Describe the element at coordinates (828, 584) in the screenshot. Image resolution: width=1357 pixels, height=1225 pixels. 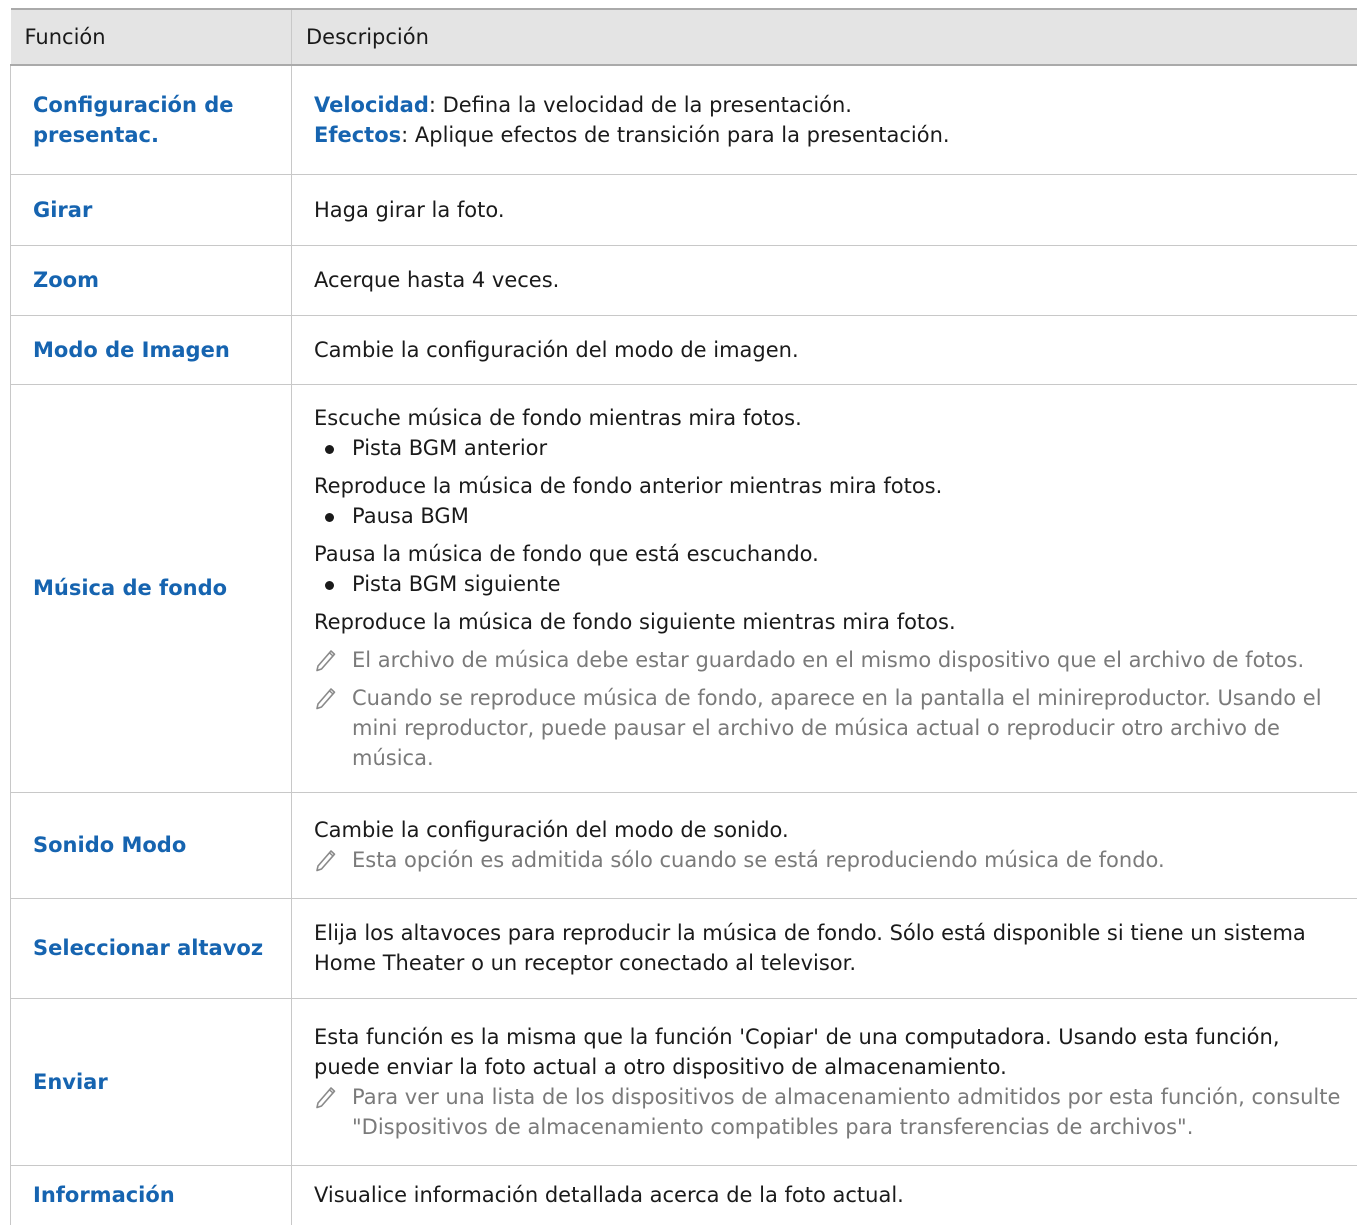
I see `bullet-item: Pista BGM siguiente` at that location.